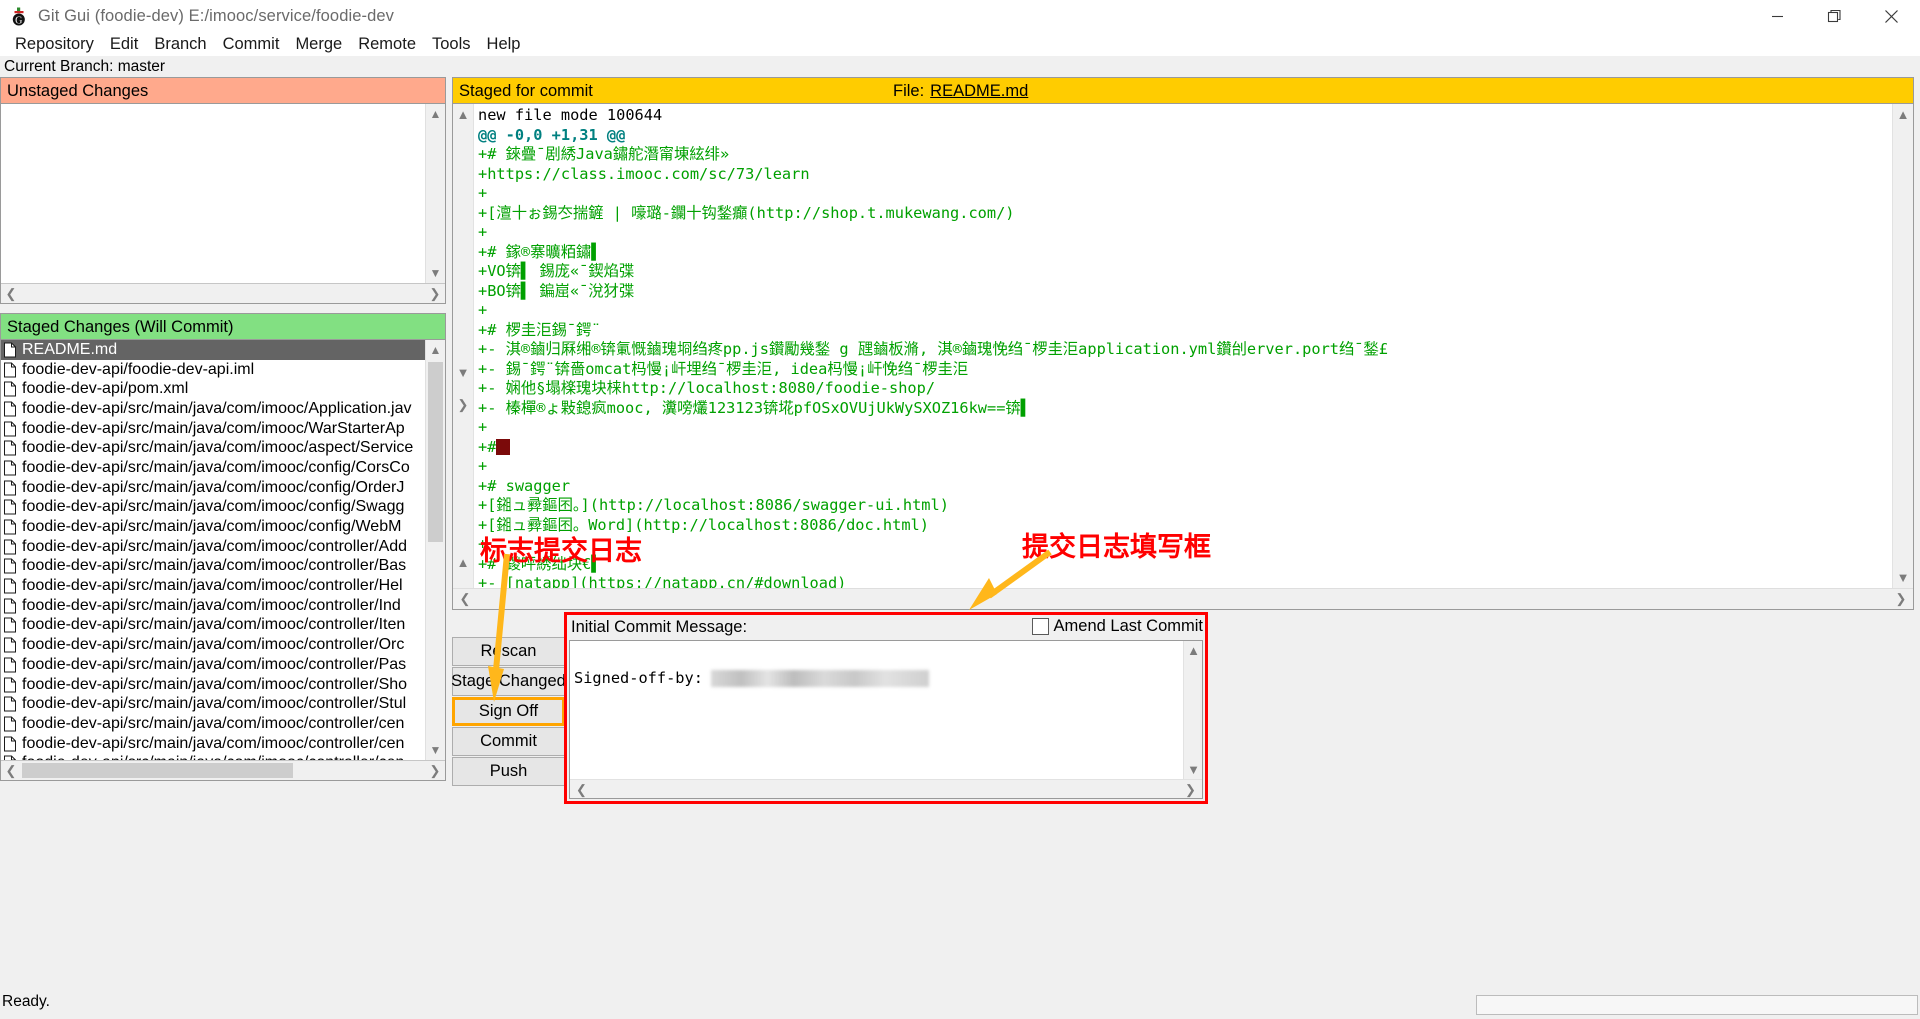  What do you see at coordinates (54, 44) in the screenshot?
I see `menu-repository: Repository` at bounding box center [54, 44].